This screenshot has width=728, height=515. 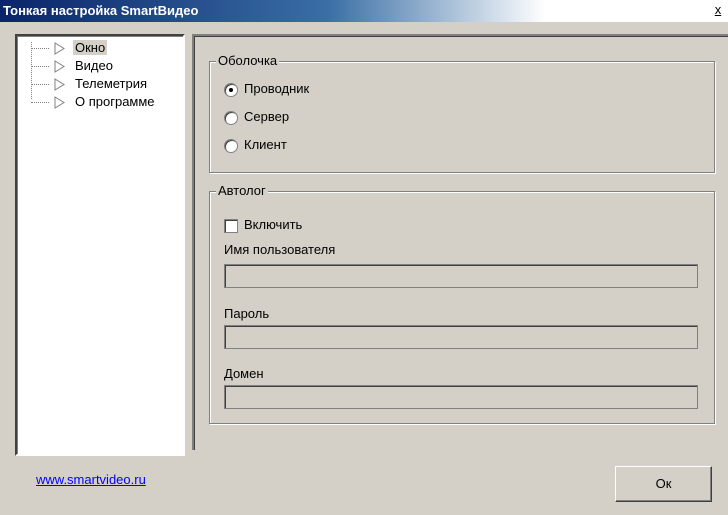 What do you see at coordinates (248, 60) in the screenshot?
I see `group-title: Оболочка` at bounding box center [248, 60].